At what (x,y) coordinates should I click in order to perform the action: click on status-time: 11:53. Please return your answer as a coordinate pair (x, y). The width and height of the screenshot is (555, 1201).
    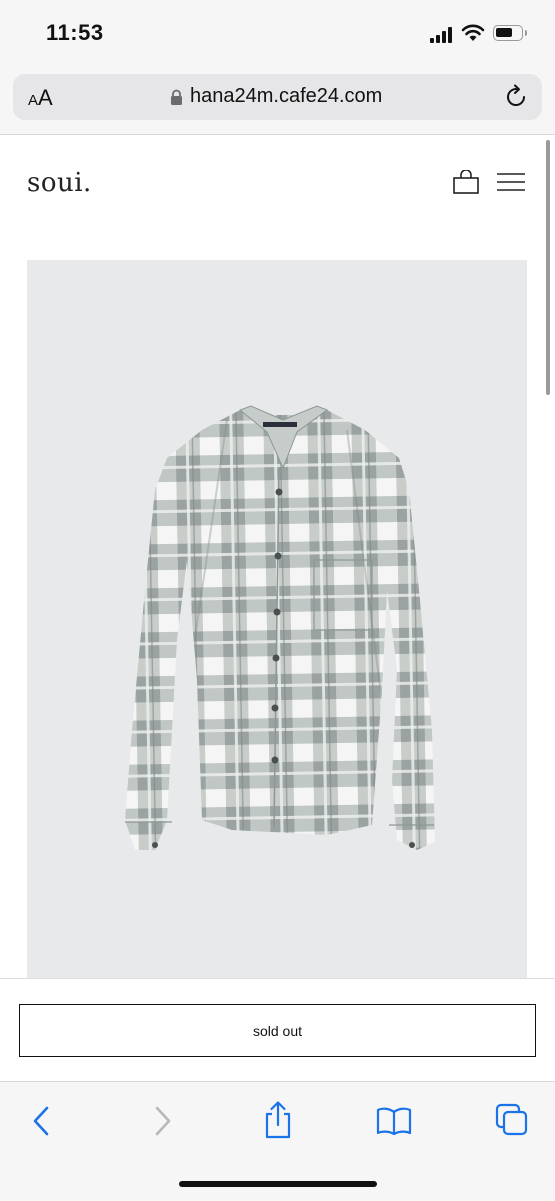
    Looking at the image, I should click on (75, 32).